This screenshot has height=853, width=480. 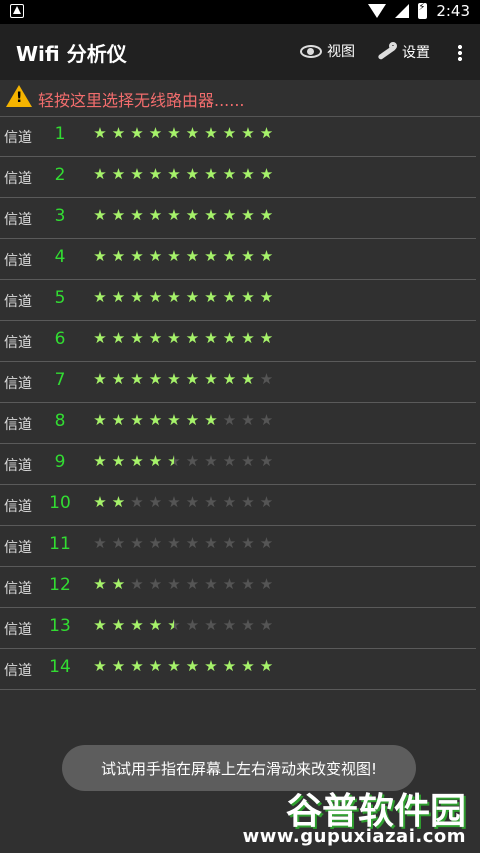 What do you see at coordinates (60, 339) in the screenshot?
I see `channel-number: 6` at bounding box center [60, 339].